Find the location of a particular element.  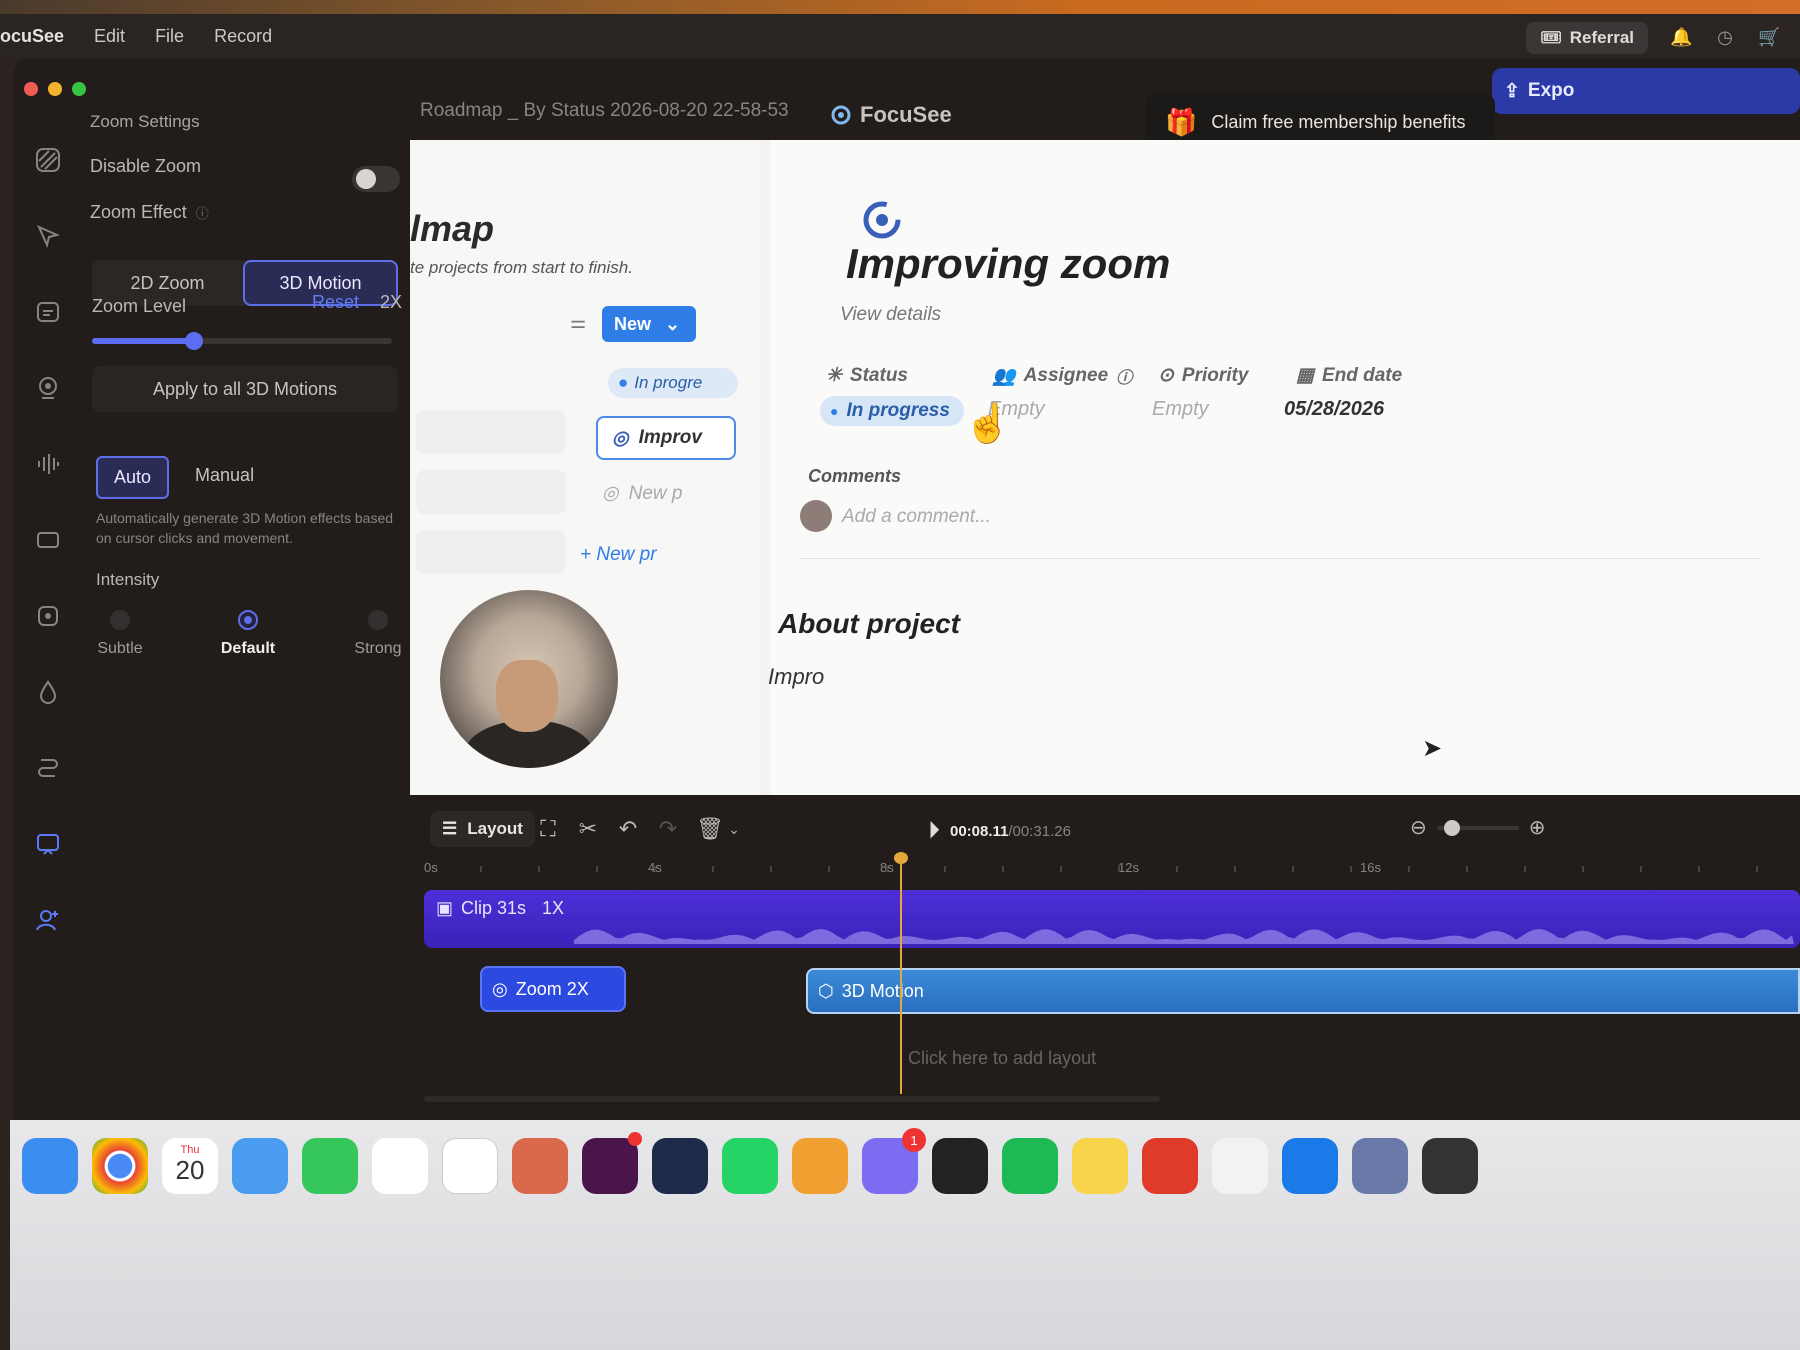

mail-icon is located at coordinates (260, 1166).